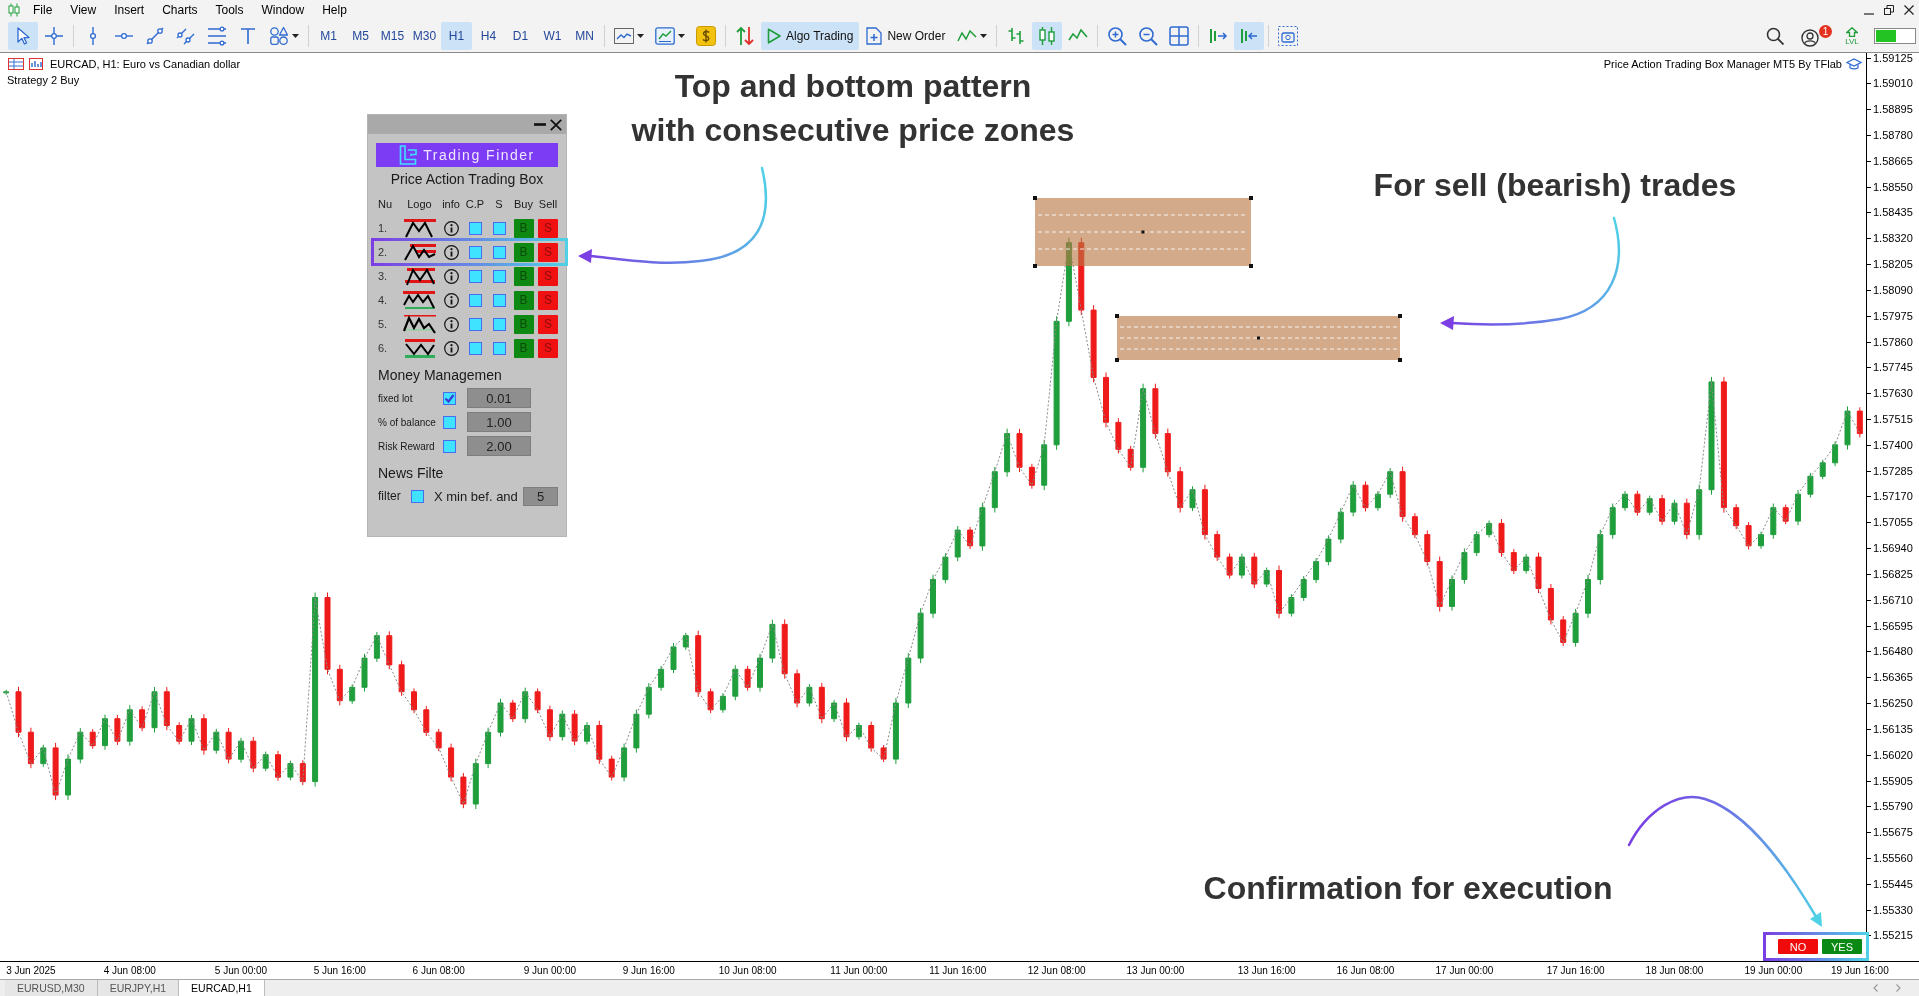  I want to click on price-label: 1.56595, so click(1893, 625).